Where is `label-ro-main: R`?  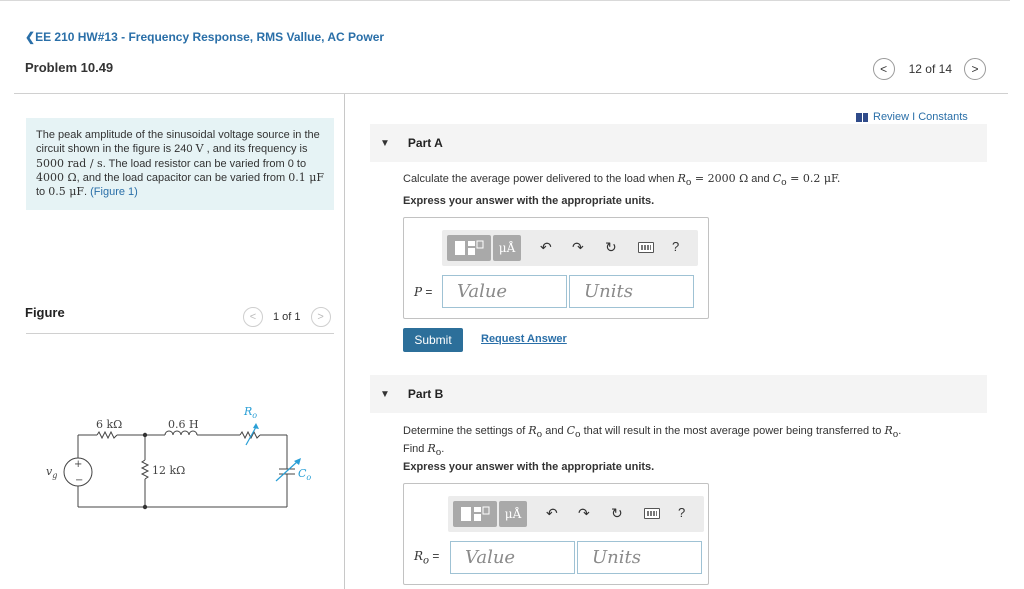 label-ro-main: R is located at coordinates (247, 411).